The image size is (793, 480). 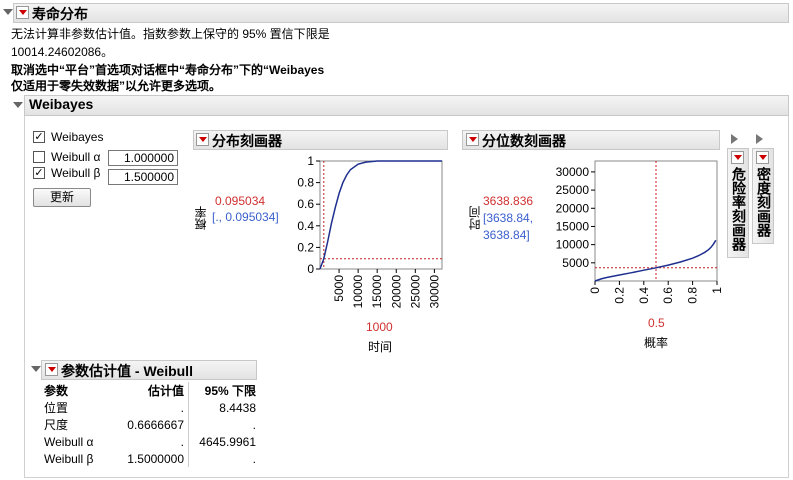 What do you see at coordinates (237, 407) in the screenshot?
I see `row-lower: 8.4438` at bounding box center [237, 407].